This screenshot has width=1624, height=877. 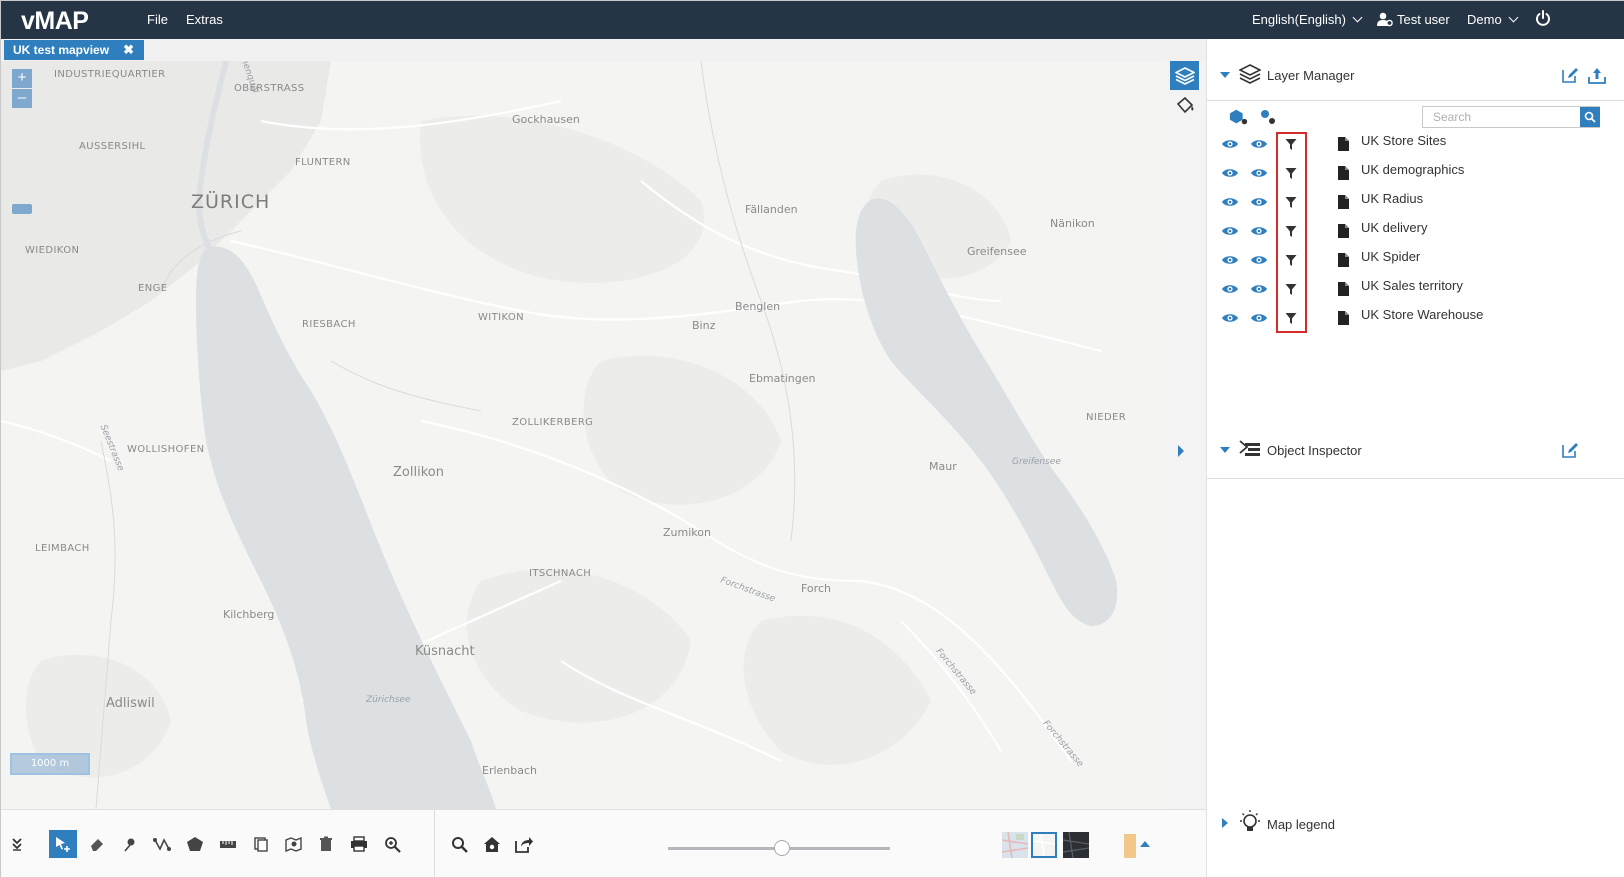 I want to click on share-button, so click(x=524, y=844).